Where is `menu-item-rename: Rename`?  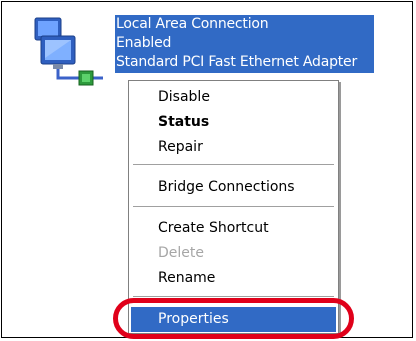
menu-item-rename: Rename is located at coordinates (233, 278).